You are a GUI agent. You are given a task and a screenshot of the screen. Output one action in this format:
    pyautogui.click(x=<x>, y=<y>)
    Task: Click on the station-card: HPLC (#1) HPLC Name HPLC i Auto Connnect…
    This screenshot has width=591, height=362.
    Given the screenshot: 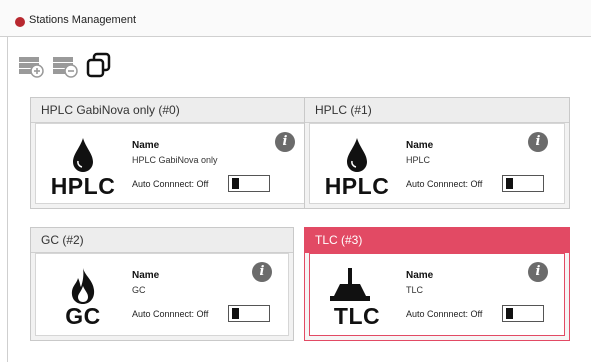 What is the action you would take?
    pyautogui.click(x=437, y=153)
    